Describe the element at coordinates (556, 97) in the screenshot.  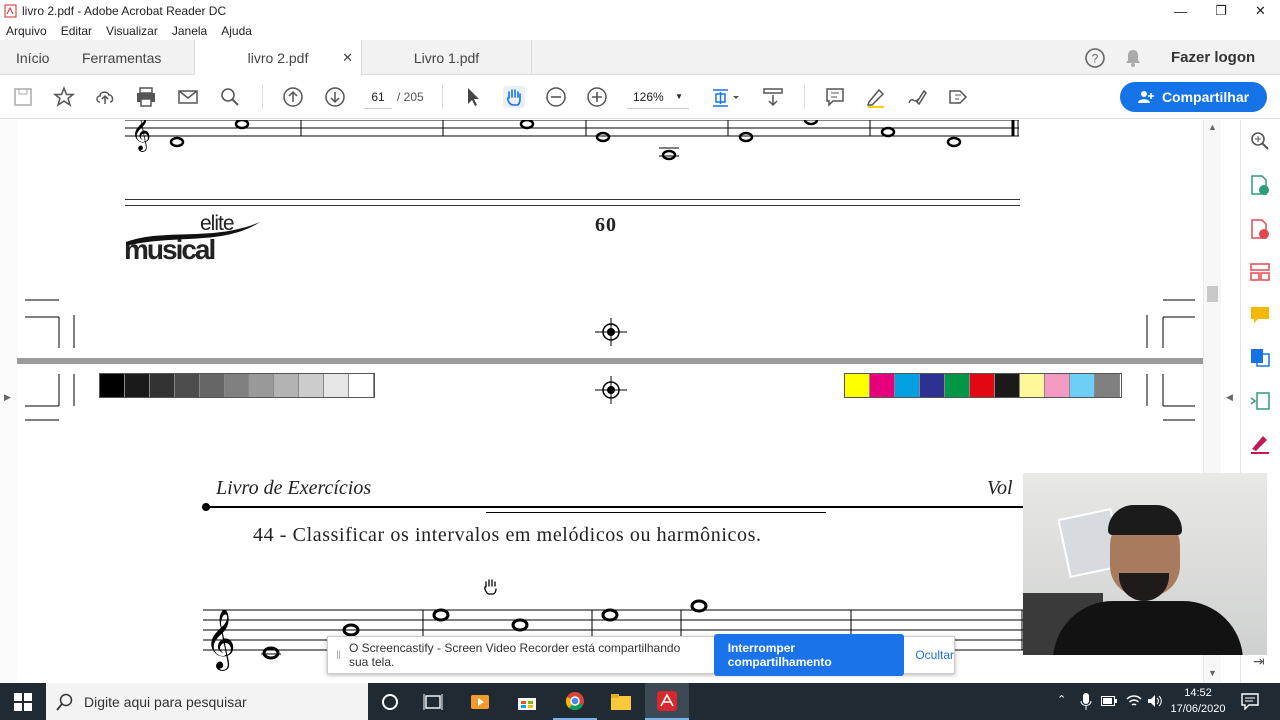
I see `zoom-out-icon` at that location.